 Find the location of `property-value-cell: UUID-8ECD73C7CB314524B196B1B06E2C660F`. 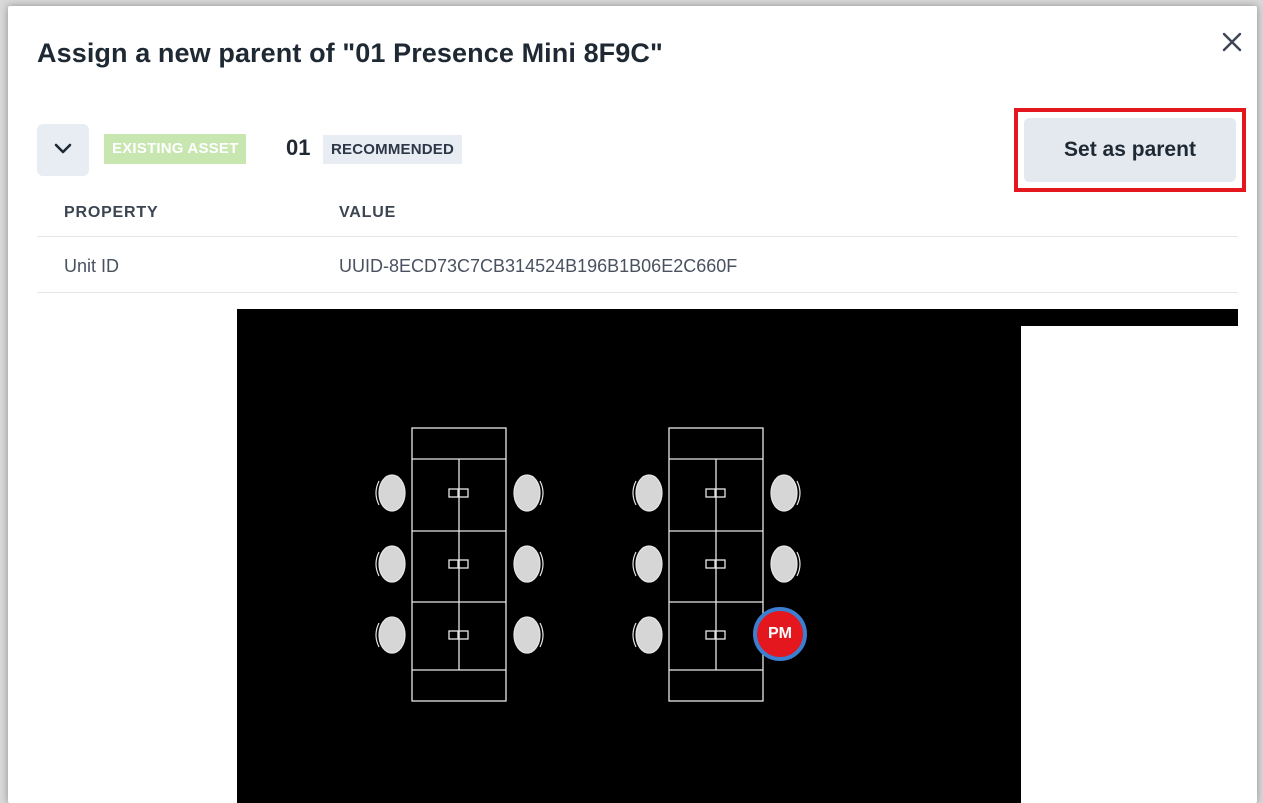

property-value-cell: UUID-8ECD73C7CB314524B196B1B06E2C660F is located at coordinates (538, 266).